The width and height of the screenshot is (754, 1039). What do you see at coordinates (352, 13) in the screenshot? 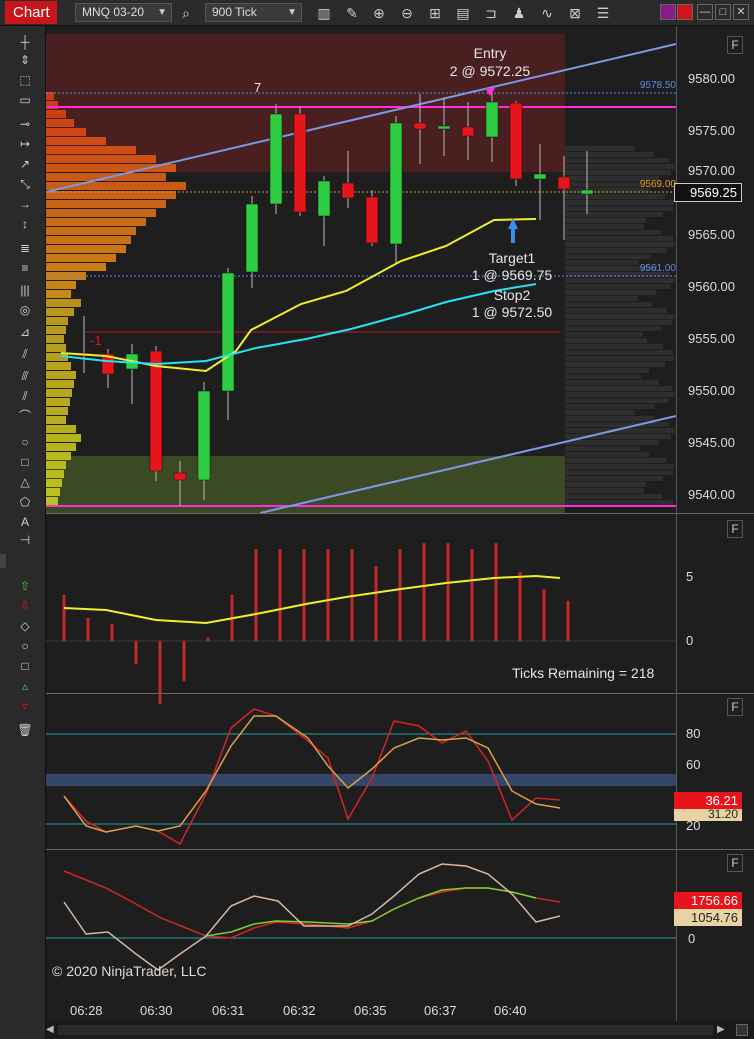
I see `pencil-icon: ✎` at bounding box center [352, 13].